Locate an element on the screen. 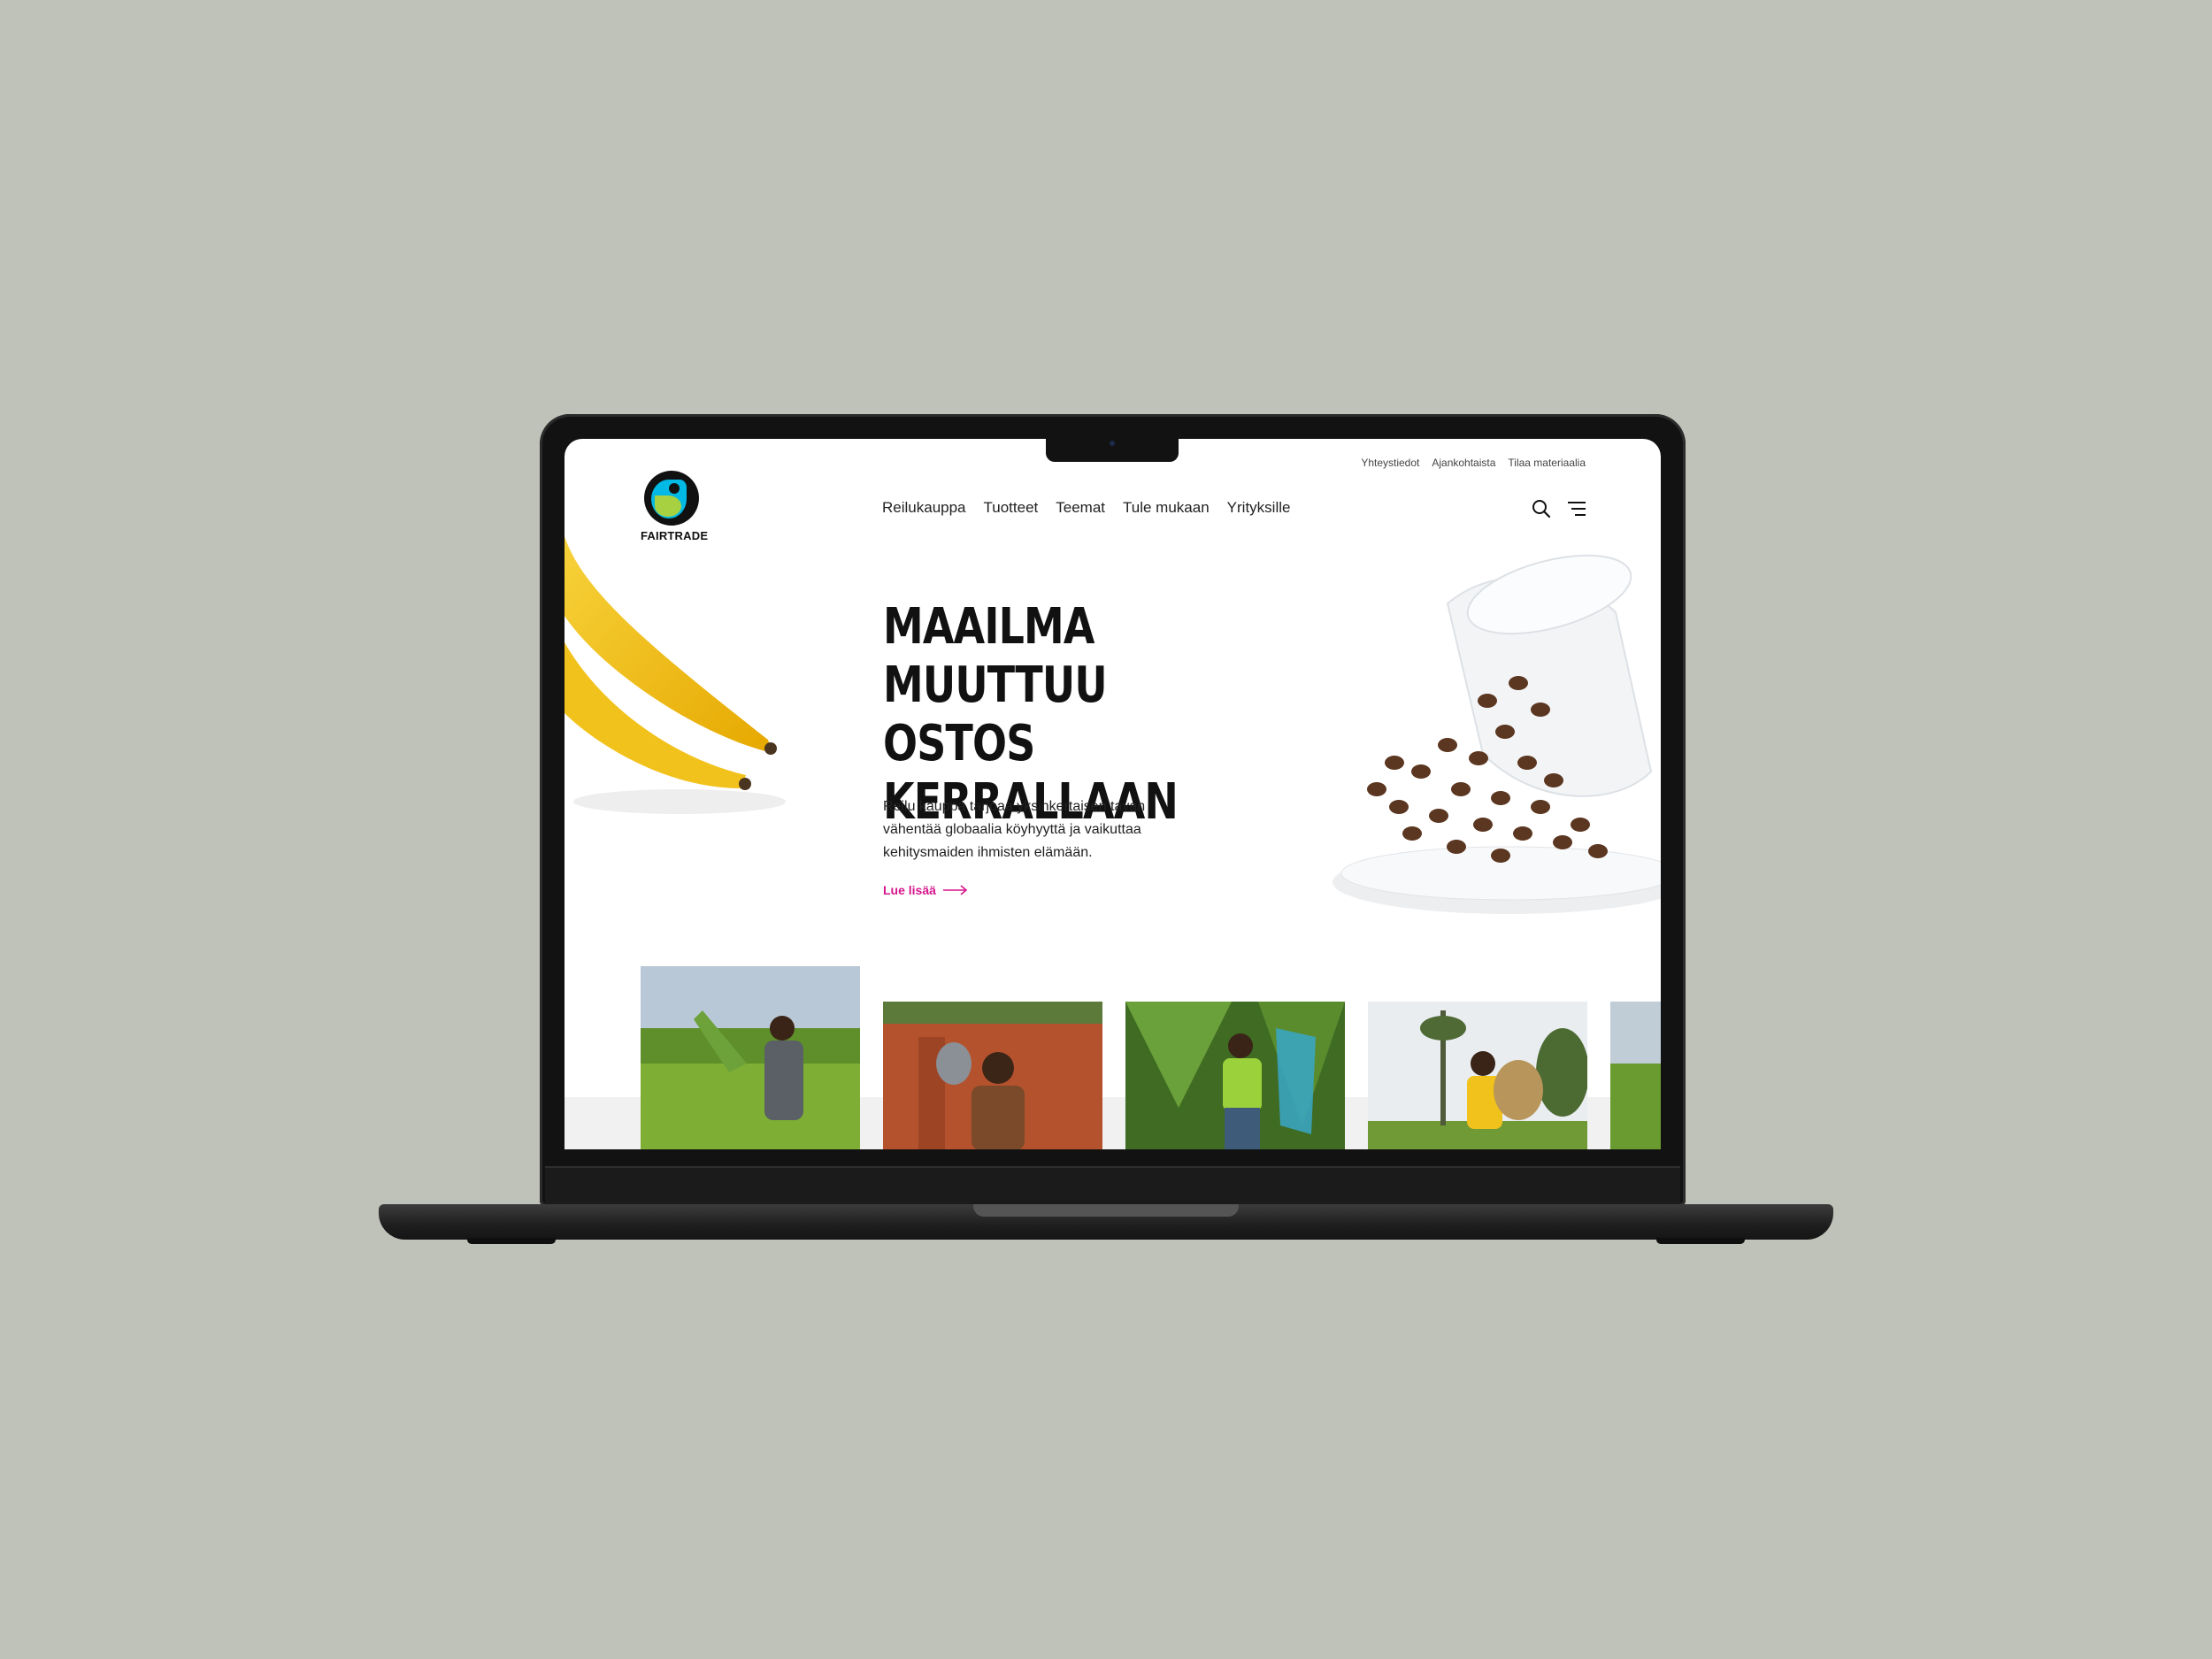 The width and height of the screenshot is (2212, 1659). camera is located at coordinates (1112, 443).